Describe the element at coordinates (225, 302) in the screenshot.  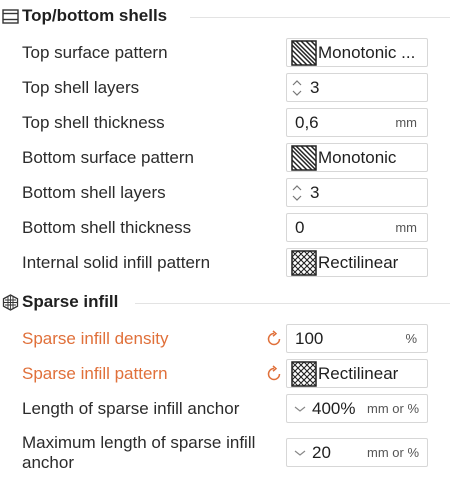
I see `section-sparse-infill: Sparse infill` at that location.